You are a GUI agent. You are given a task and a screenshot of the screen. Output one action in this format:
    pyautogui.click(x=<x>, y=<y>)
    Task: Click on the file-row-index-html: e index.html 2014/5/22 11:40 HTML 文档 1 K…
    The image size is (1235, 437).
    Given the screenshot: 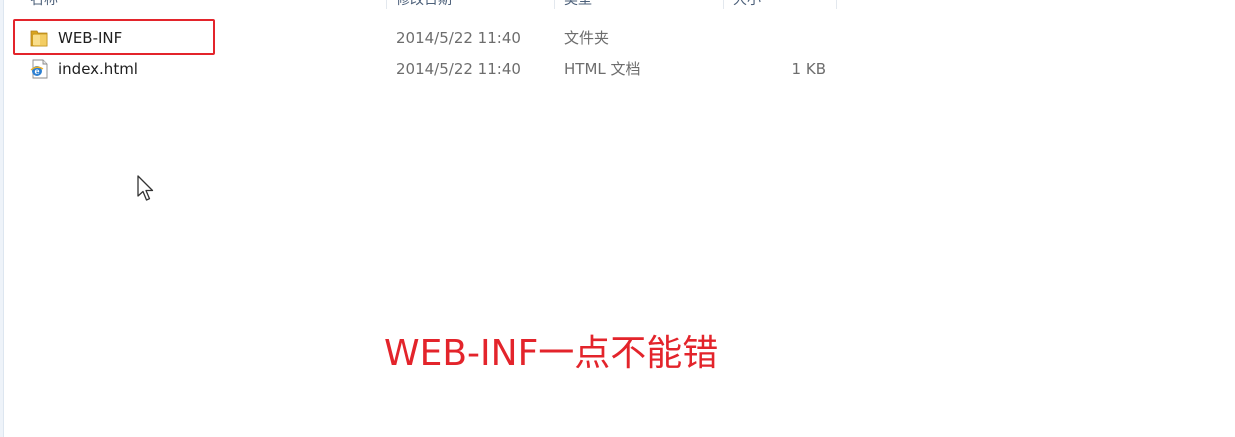 What is the action you would take?
    pyautogui.click(x=429, y=69)
    